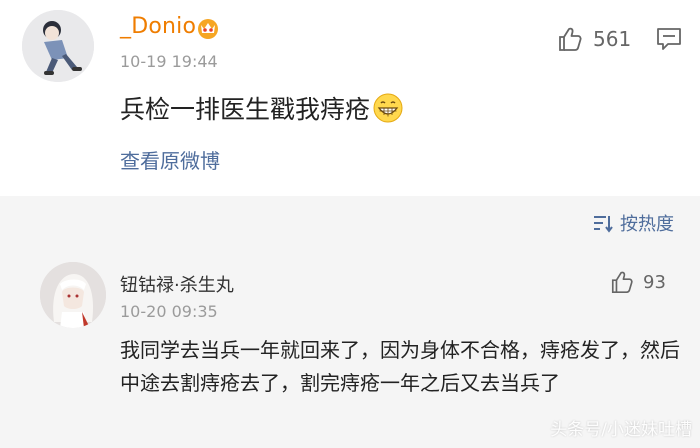 The height and width of the screenshot is (448, 700). Describe the element at coordinates (388, 108) in the screenshot. I see `grin-emoji-icon` at that location.